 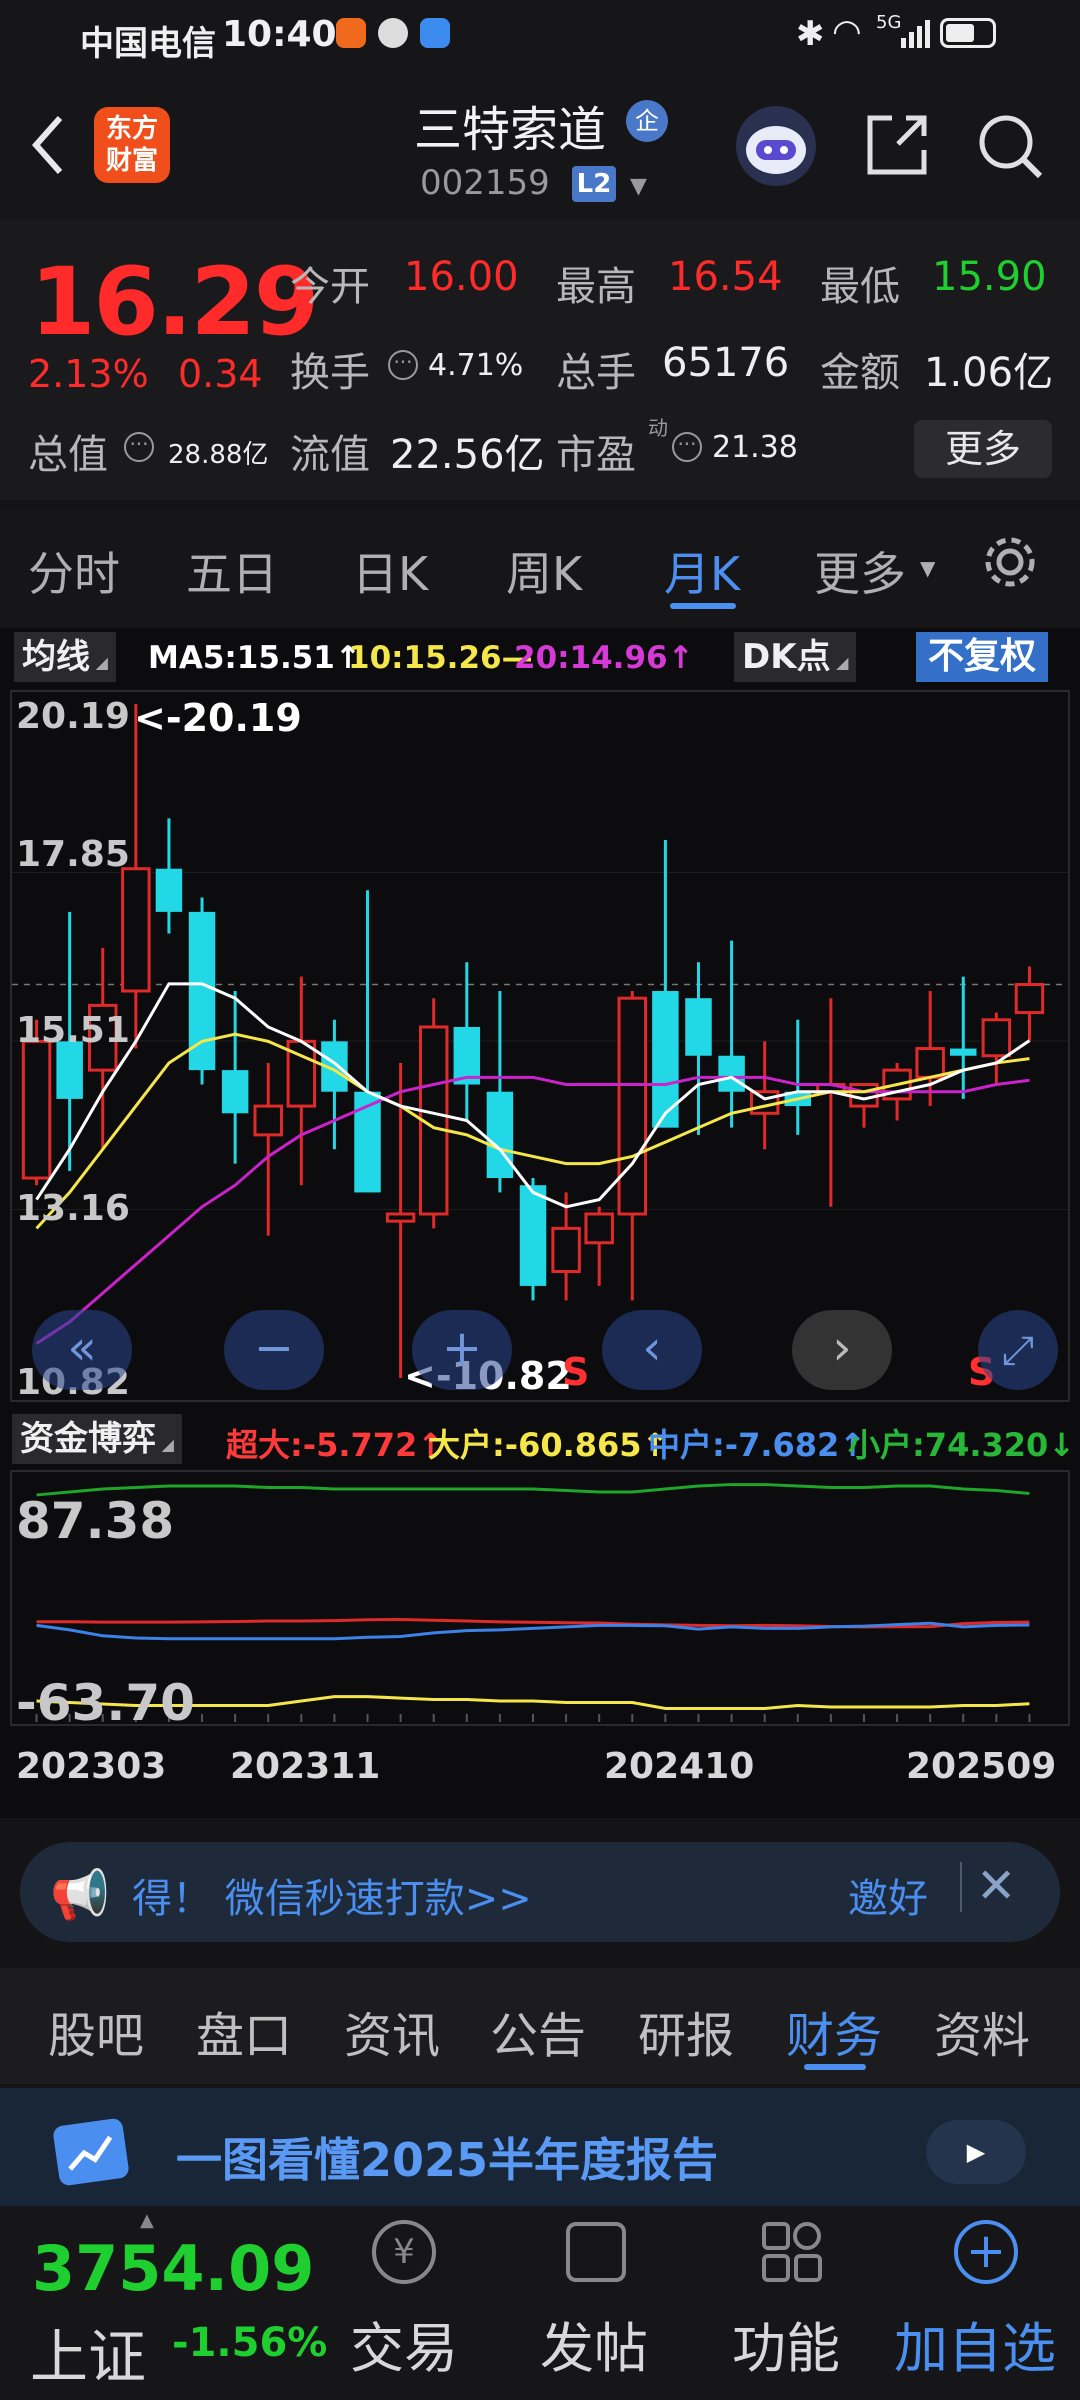 I want to click on date-label-4: 202509, so click(x=981, y=1766).